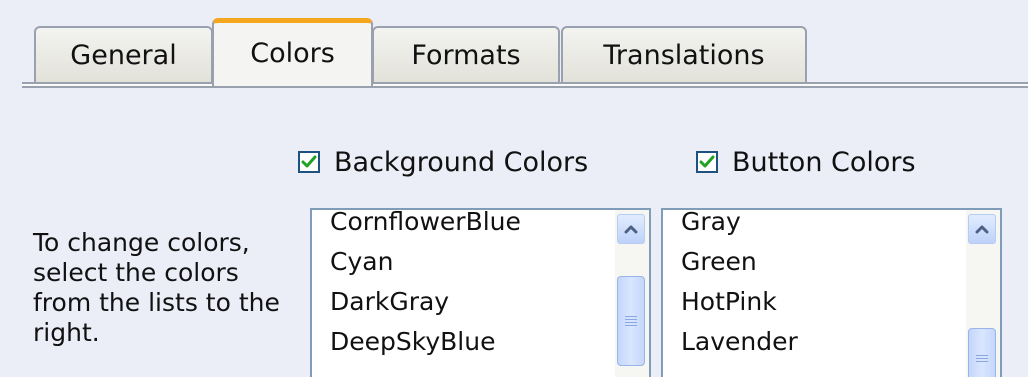 The height and width of the screenshot is (377, 1028). What do you see at coordinates (739, 262) in the screenshot?
I see `list-item: Green` at bounding box center [739, 262].